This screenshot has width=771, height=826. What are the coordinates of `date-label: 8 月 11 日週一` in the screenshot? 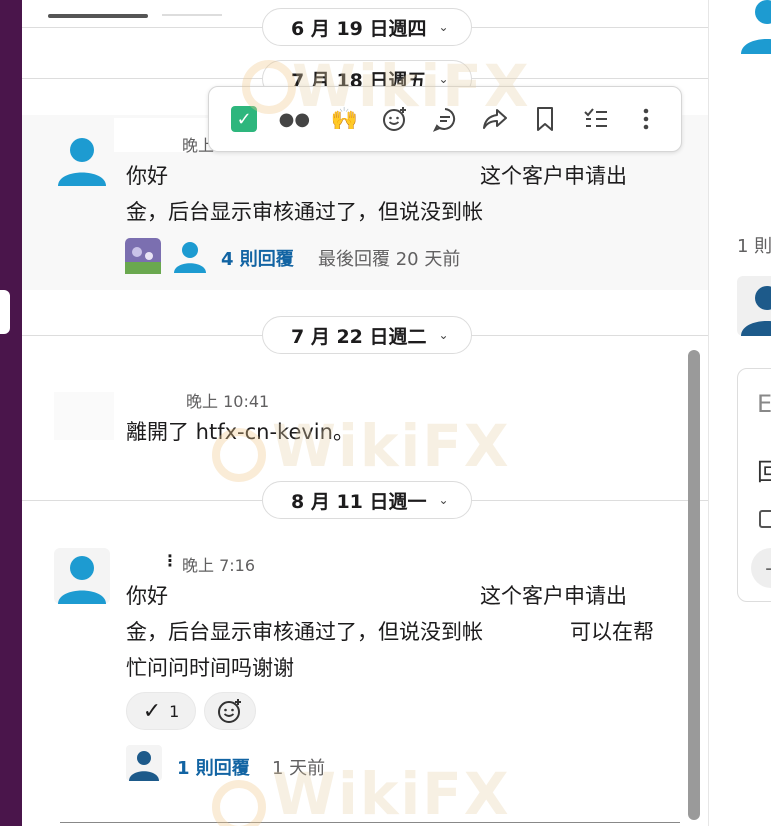 It's located at (359, 501).